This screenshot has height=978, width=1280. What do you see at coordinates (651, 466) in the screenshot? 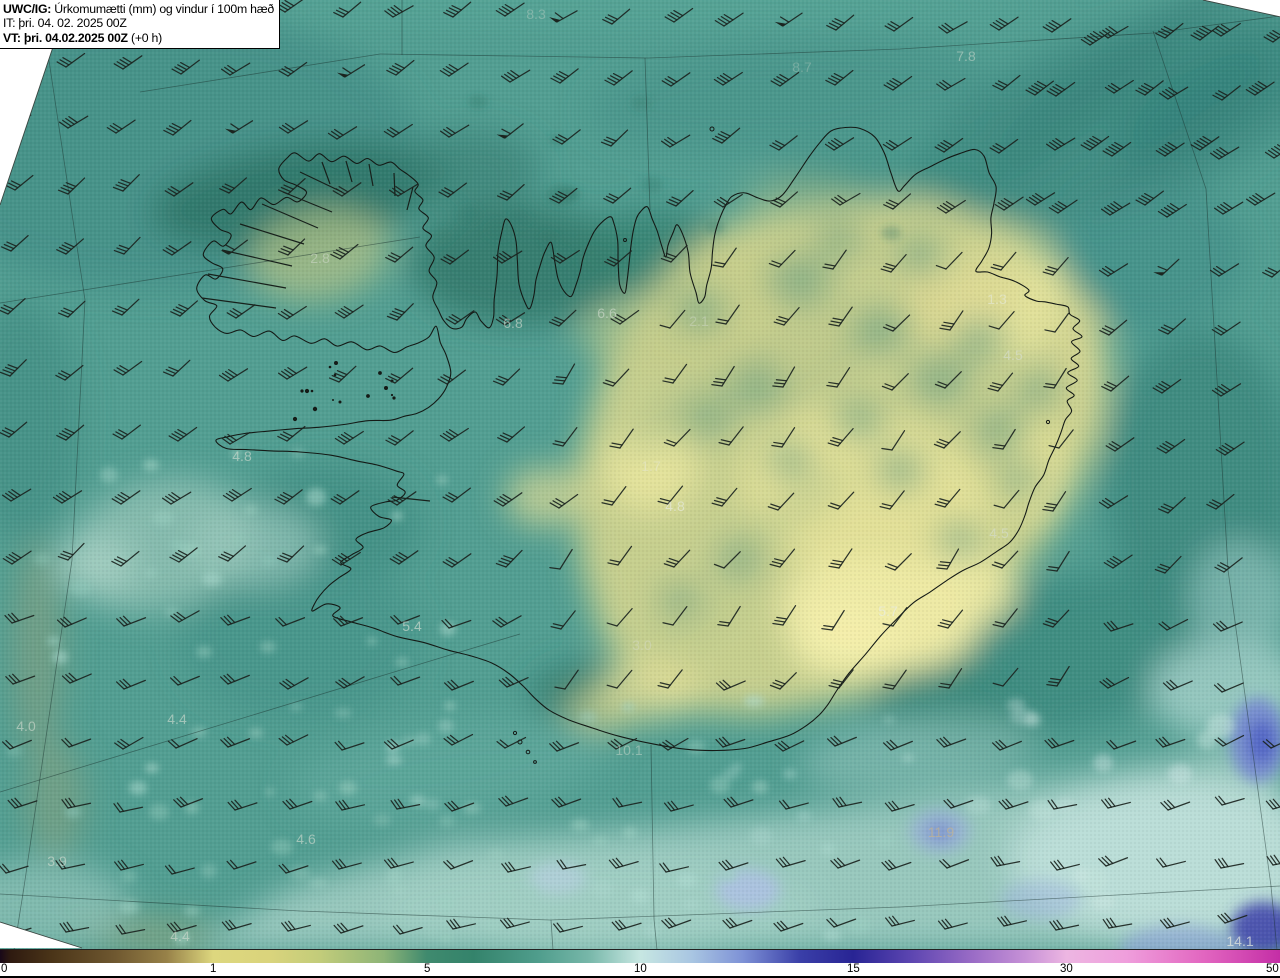
I see `svg-text: 1.7` at bounding box center [651, 466].